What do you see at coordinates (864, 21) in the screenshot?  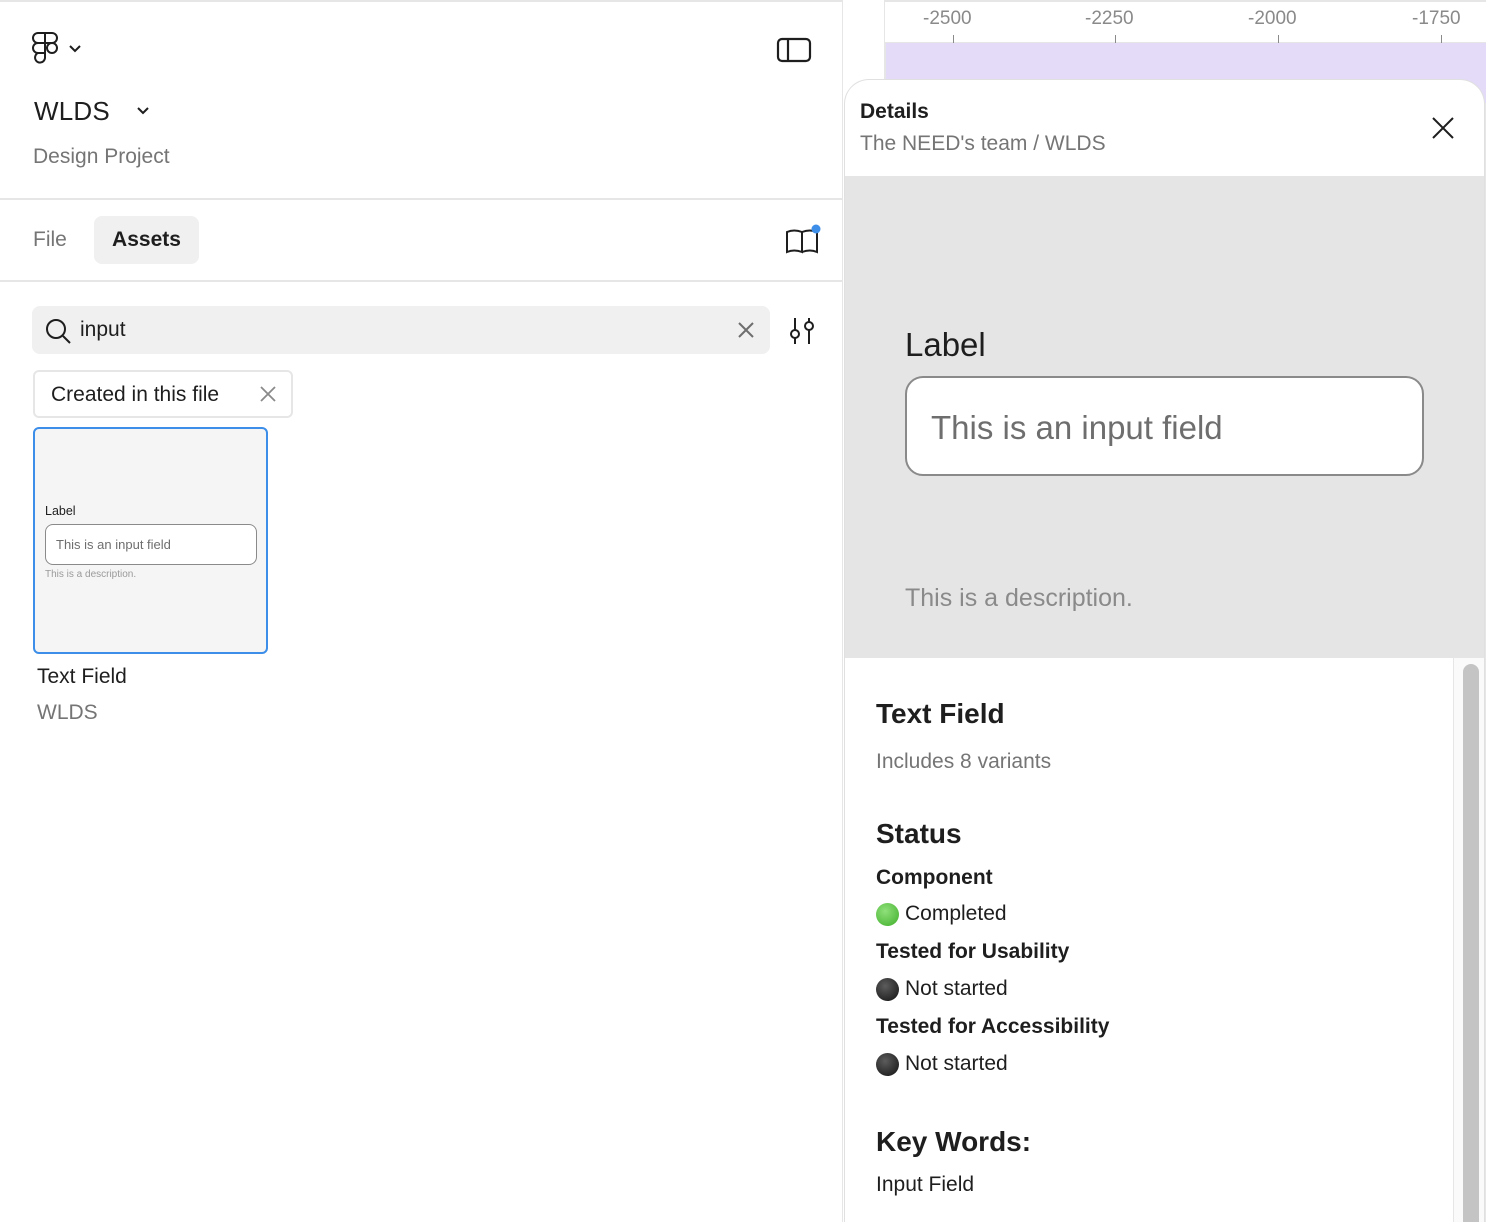 I see `ruler-corner` at bounding box center [864, 21].